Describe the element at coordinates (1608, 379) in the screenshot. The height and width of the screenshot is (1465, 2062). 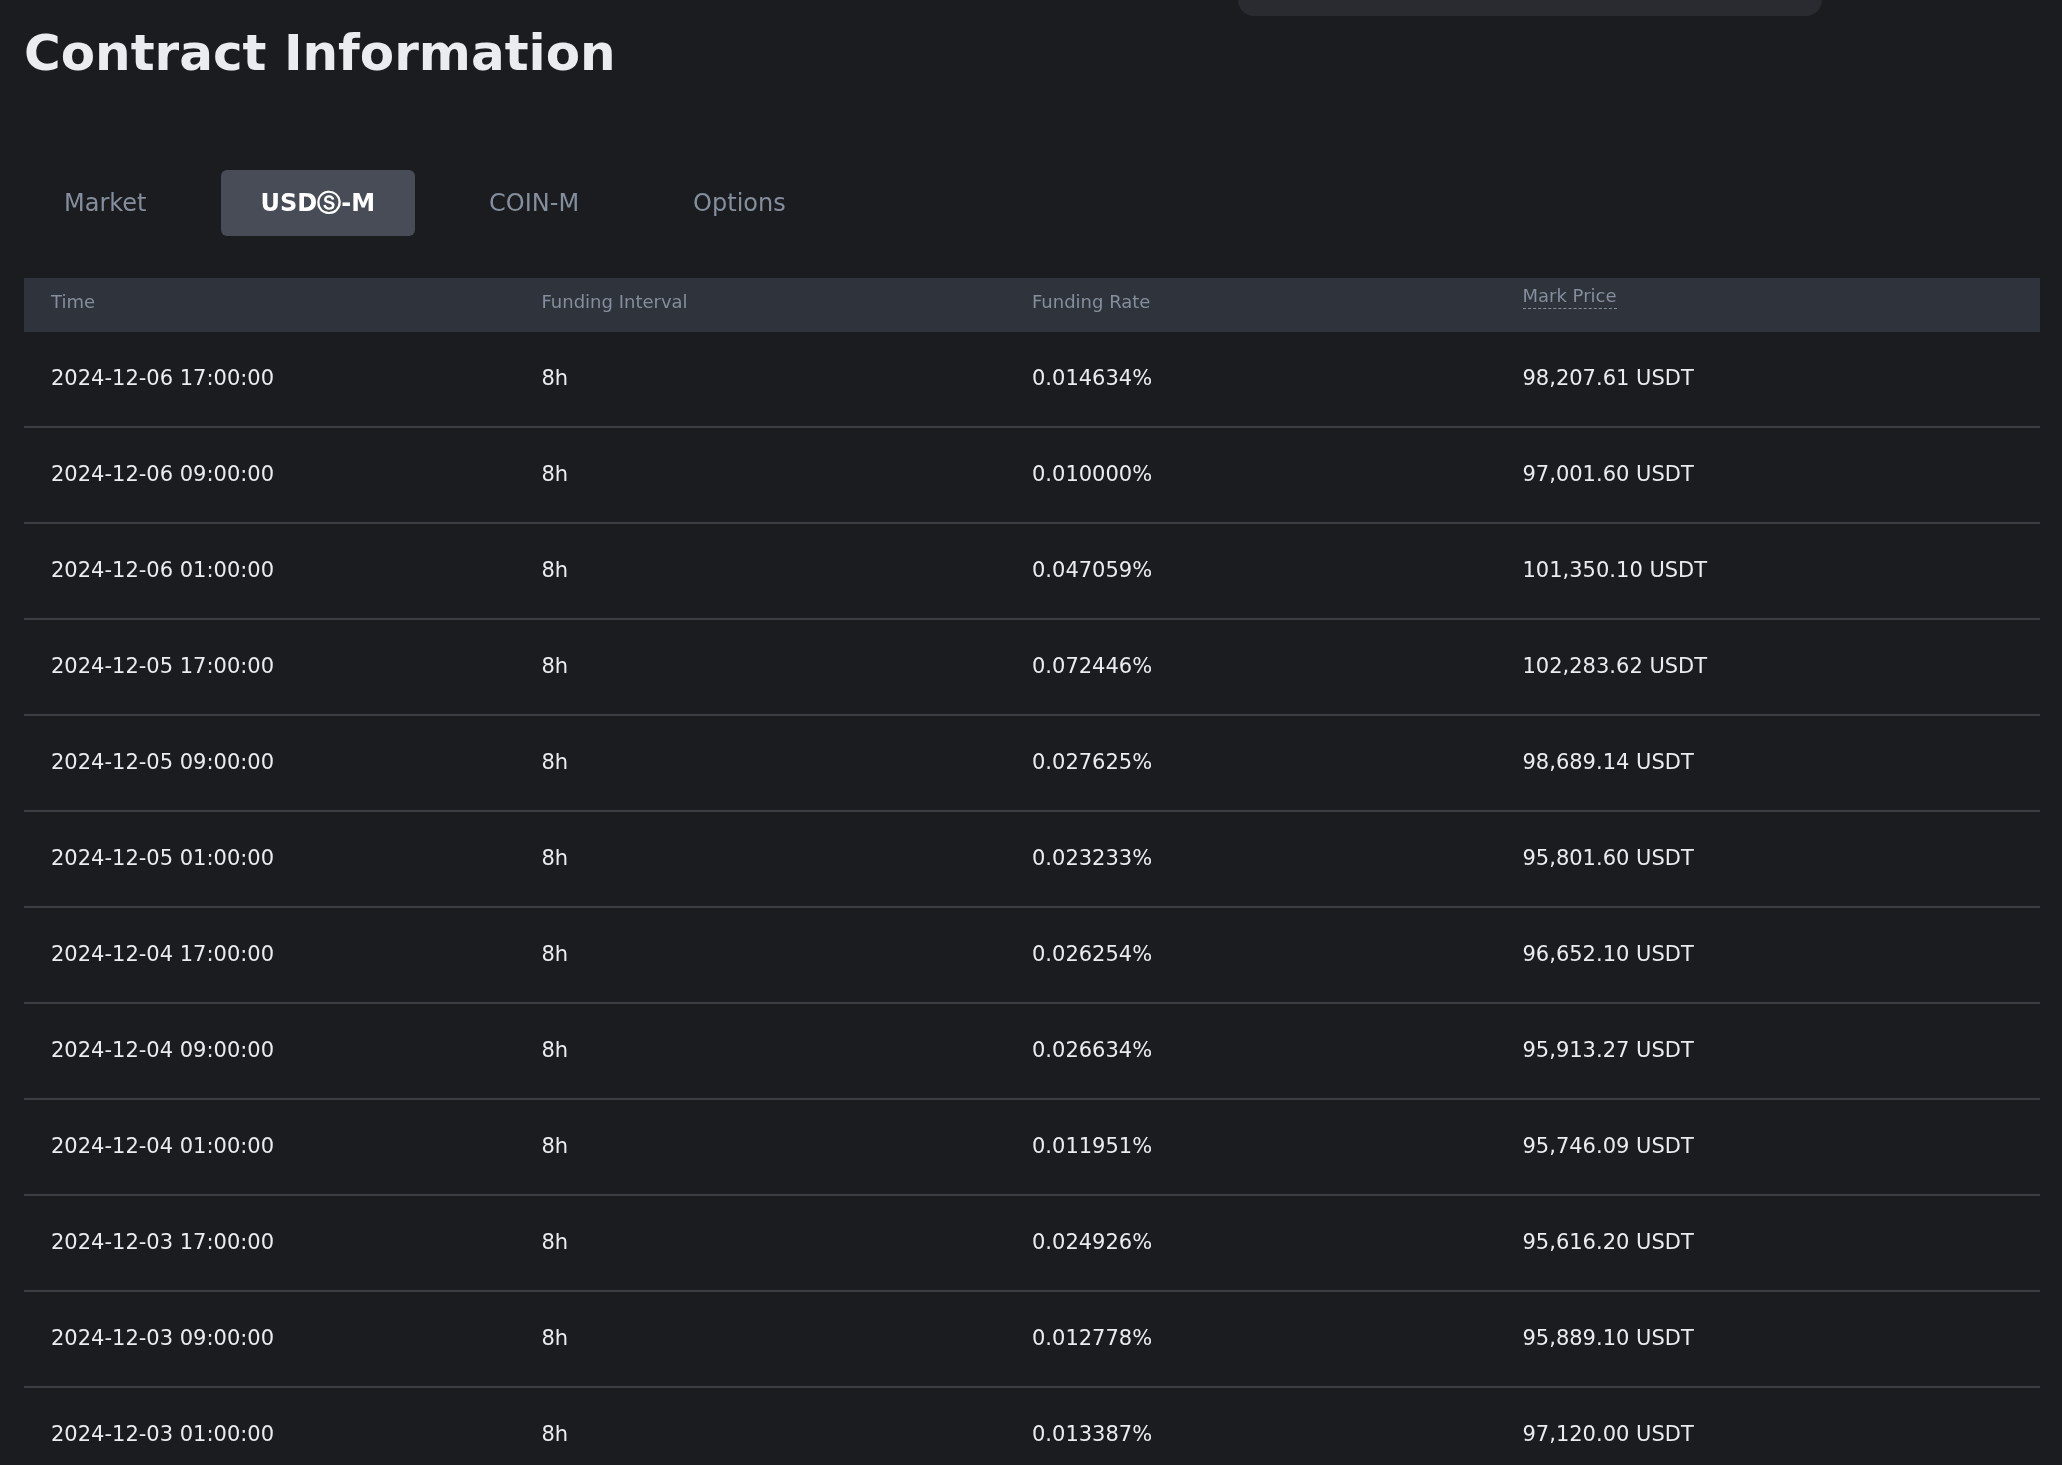
I see `table-cell-text: 98,207.61 USDT` at that location.